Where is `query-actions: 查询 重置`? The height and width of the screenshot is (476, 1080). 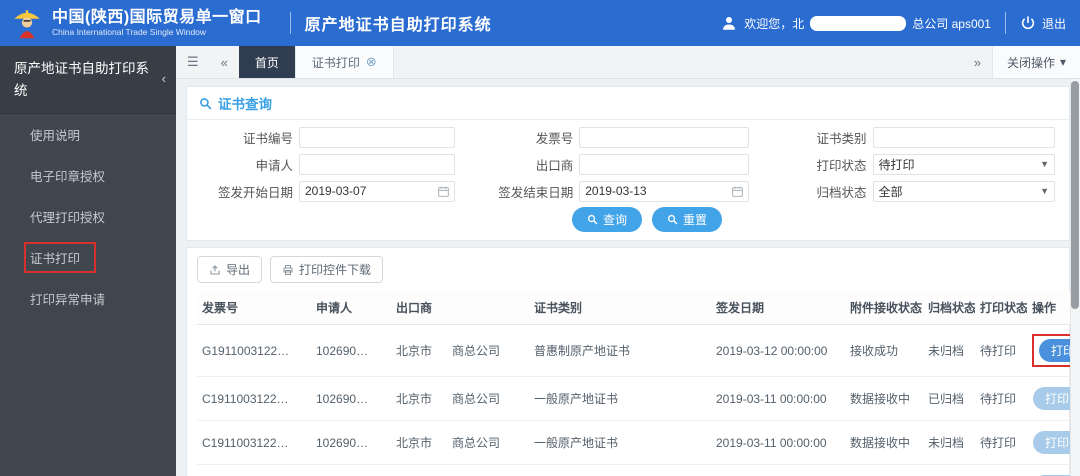 query-actions: 查询 重置 is located at coordinates (628, 221).